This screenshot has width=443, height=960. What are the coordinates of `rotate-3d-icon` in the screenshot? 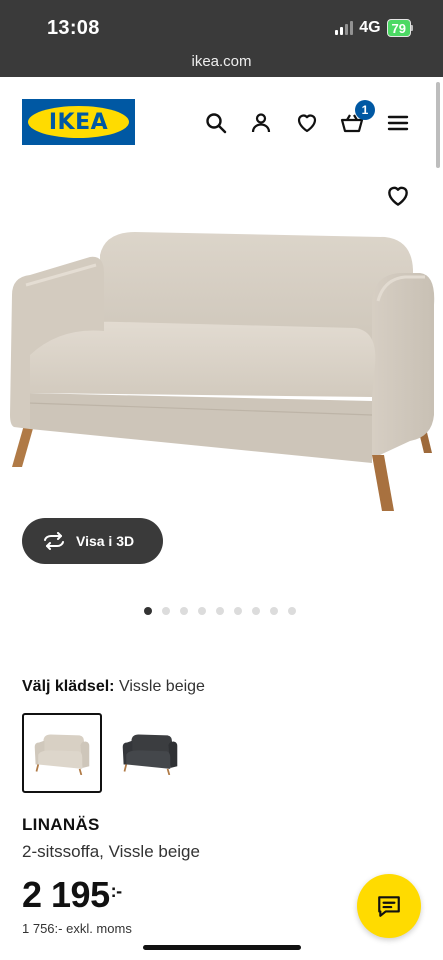 It's located at (54, 541).